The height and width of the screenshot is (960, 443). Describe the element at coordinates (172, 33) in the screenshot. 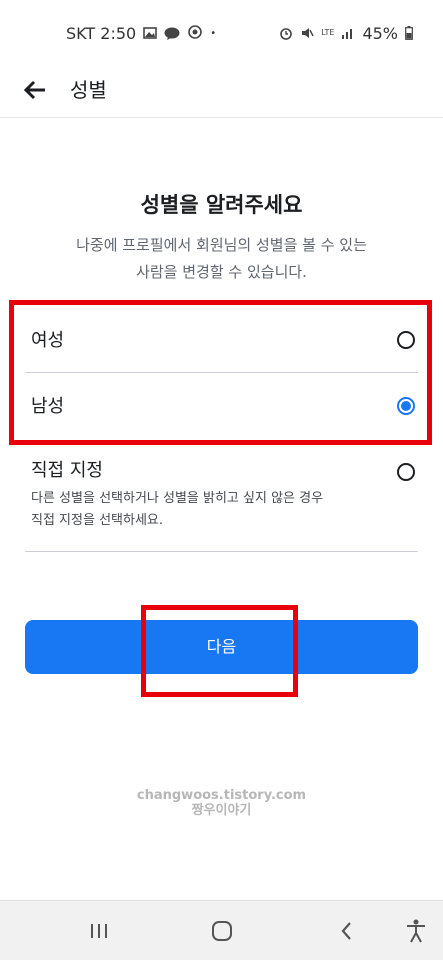

I see `chat-bubble-icon` at that location.